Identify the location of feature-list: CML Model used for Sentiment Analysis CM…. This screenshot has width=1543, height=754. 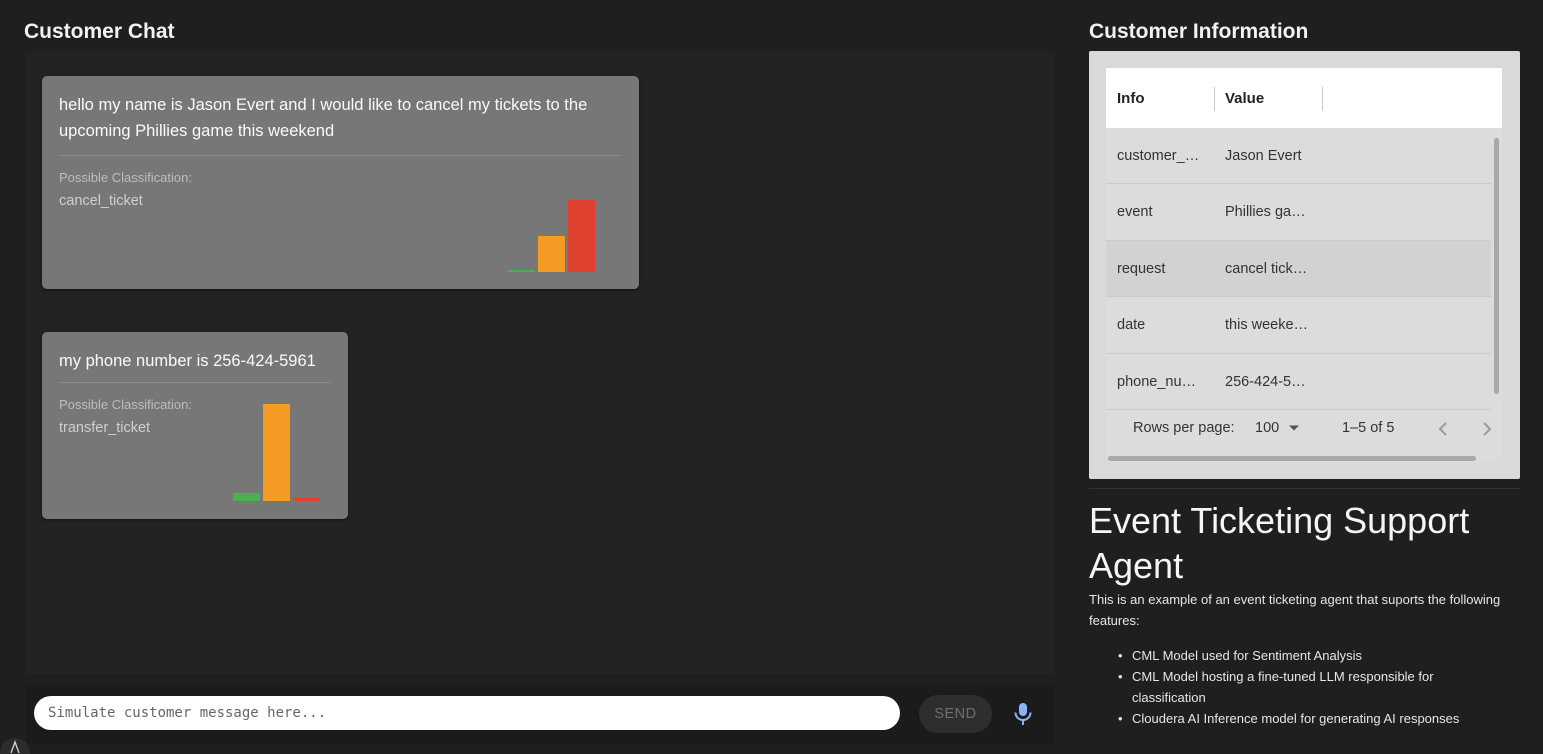
(1308, 687).